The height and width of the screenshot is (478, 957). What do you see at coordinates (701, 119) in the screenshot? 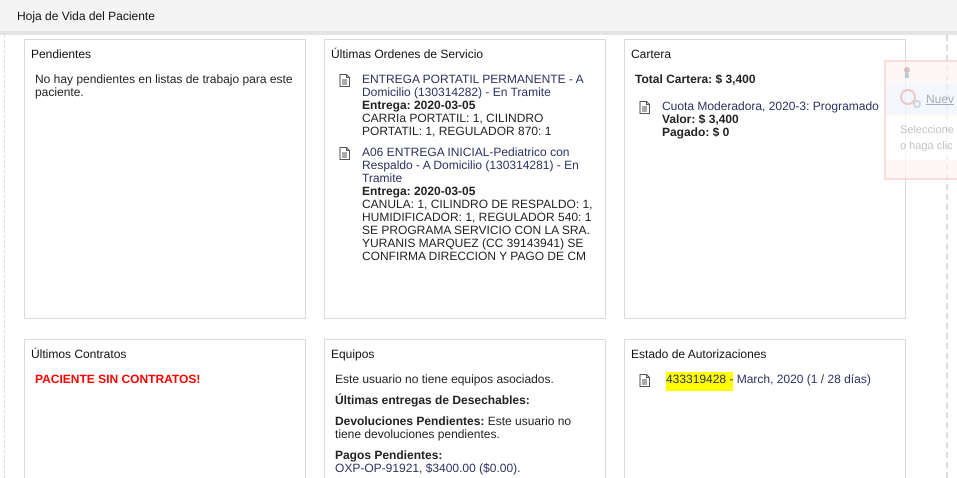
I see `detail-label: Valor: $ 3,400` at bounding box center [701, 119].